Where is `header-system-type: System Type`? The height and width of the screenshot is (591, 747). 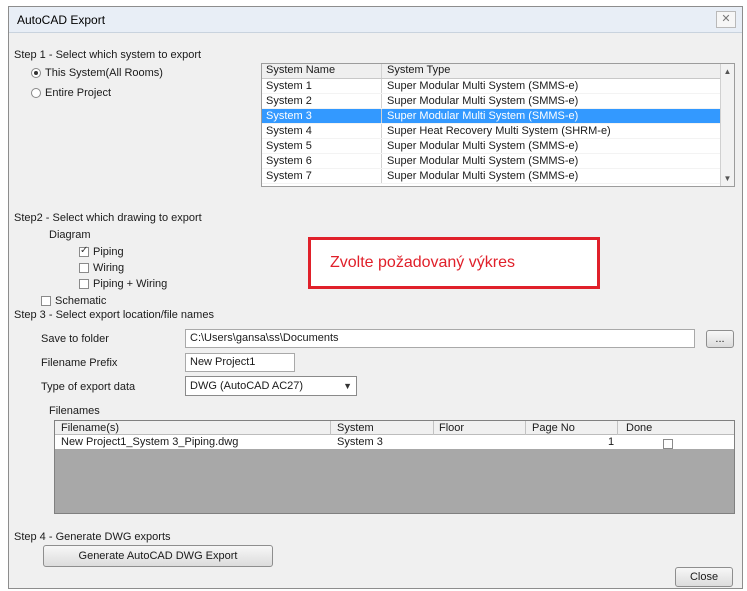
header-system-type: System Type is located at coordinates (418, 70).